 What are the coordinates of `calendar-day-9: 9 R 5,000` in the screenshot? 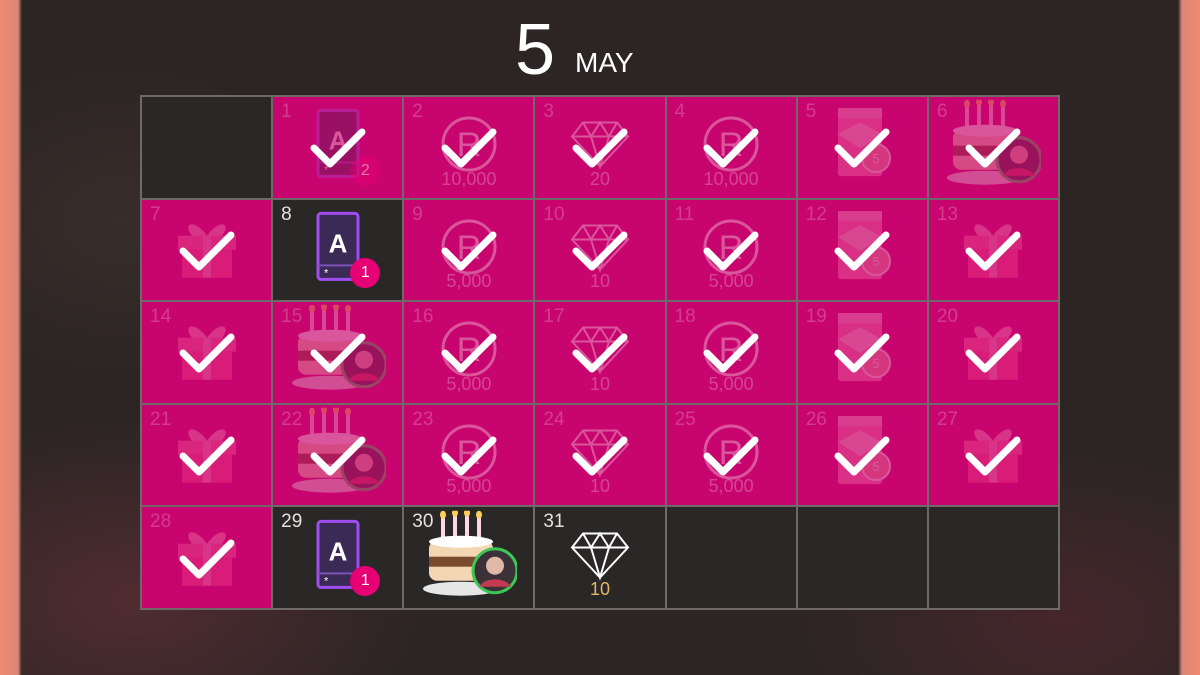 It's located at (469, 250).